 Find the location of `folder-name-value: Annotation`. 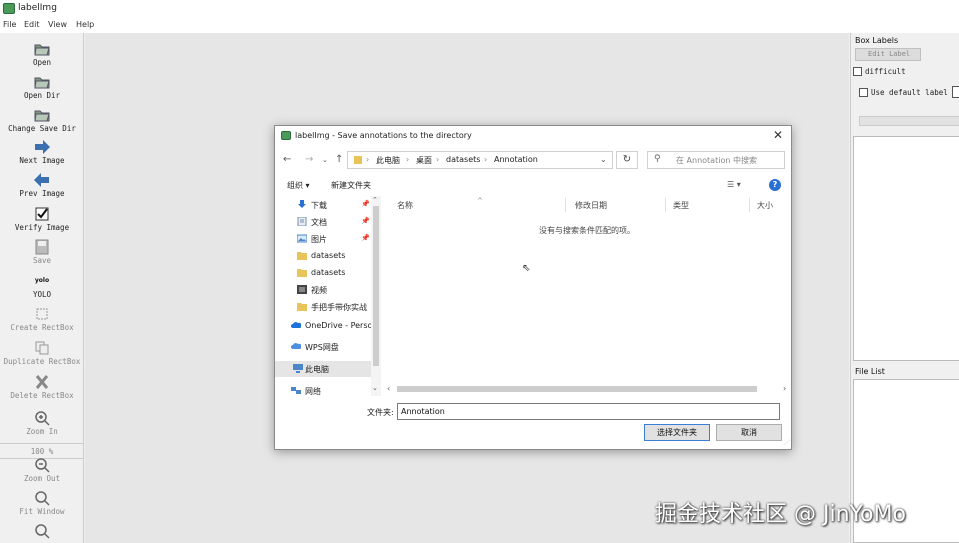

folder-name-value: Annotation is located at coordinates (423, 411).